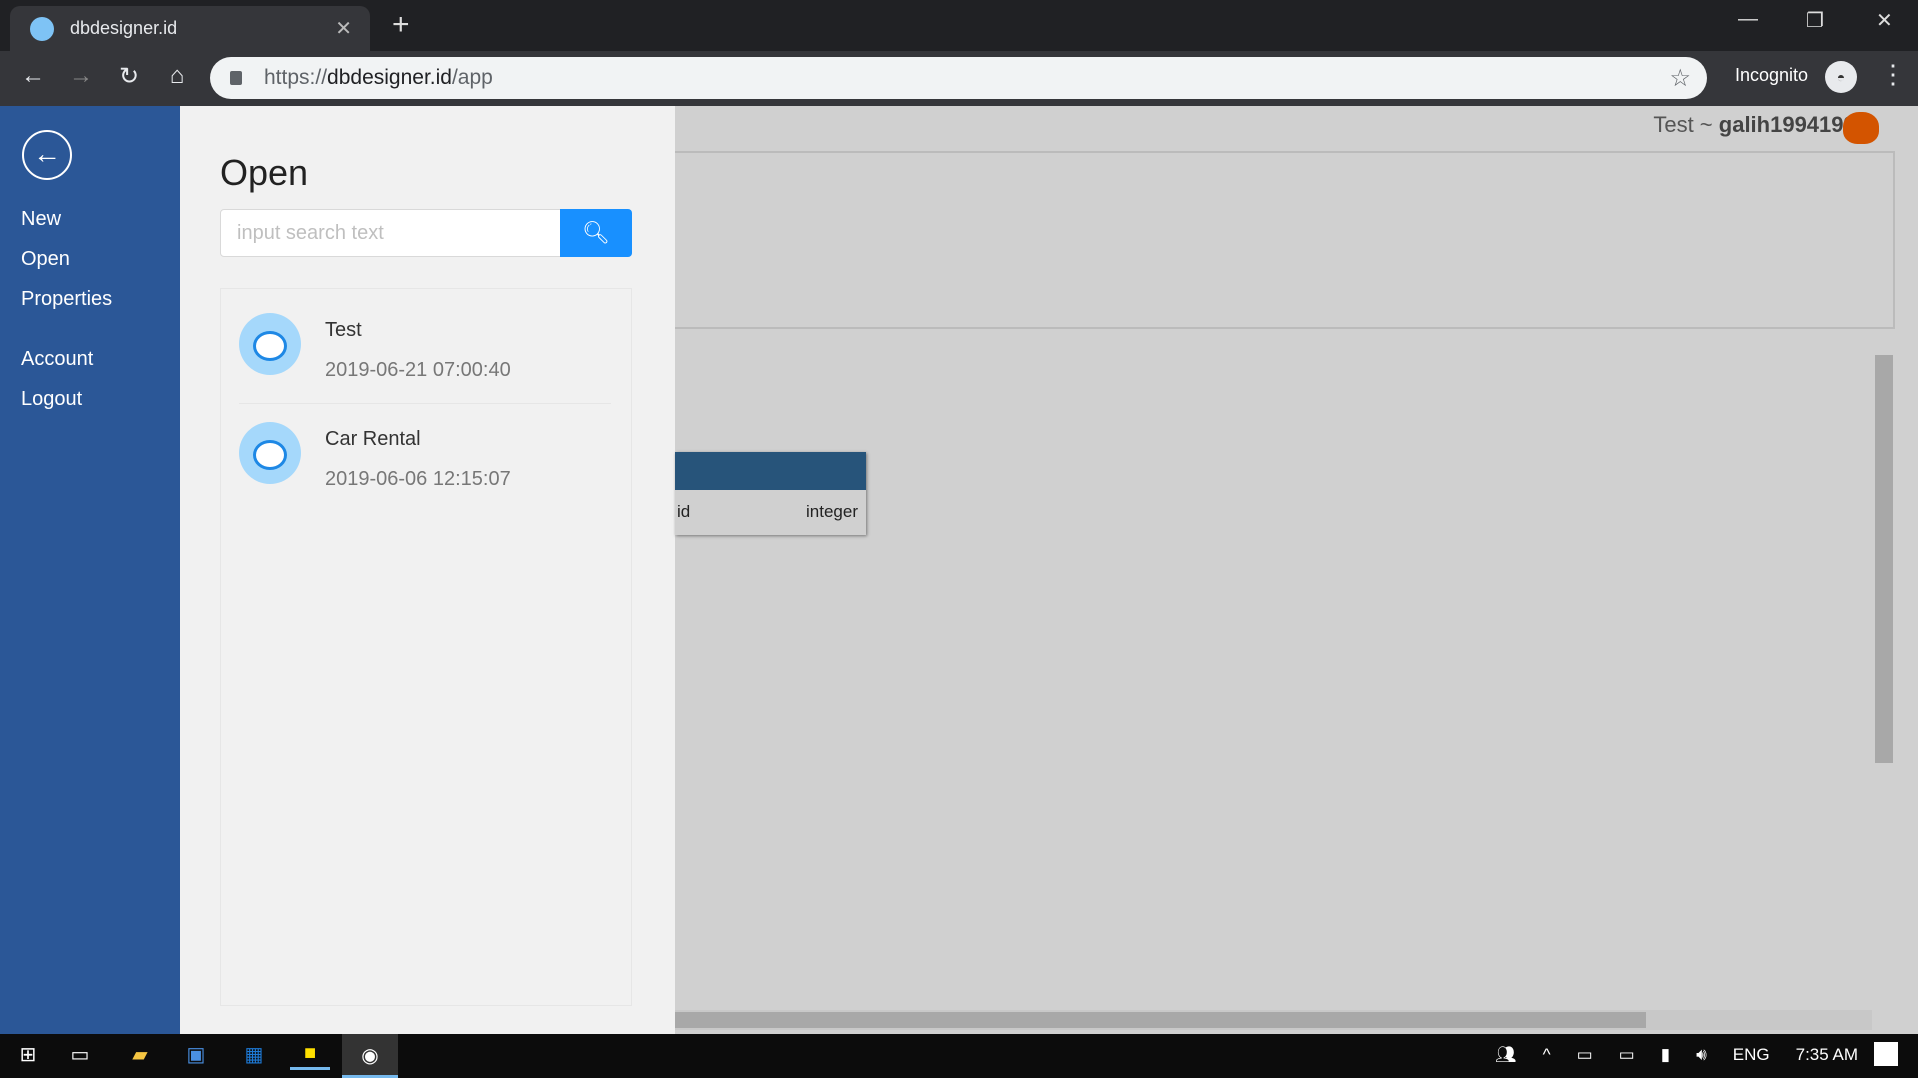 This screenshot has height=1078, width=1918. I want to click on table-header, so click(770, 471).